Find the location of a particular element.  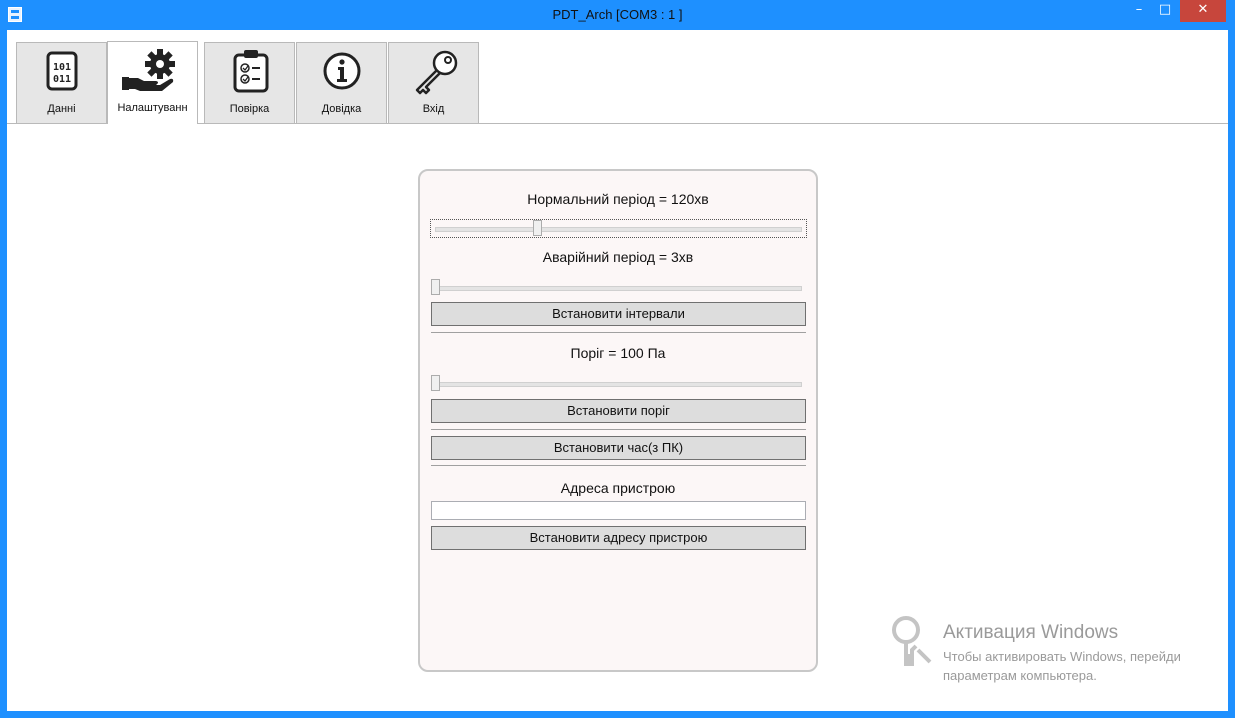

title-bar: PDT_Arch [COM3 : 1 ] – □ ✕ is located at coordinates (617, 15).